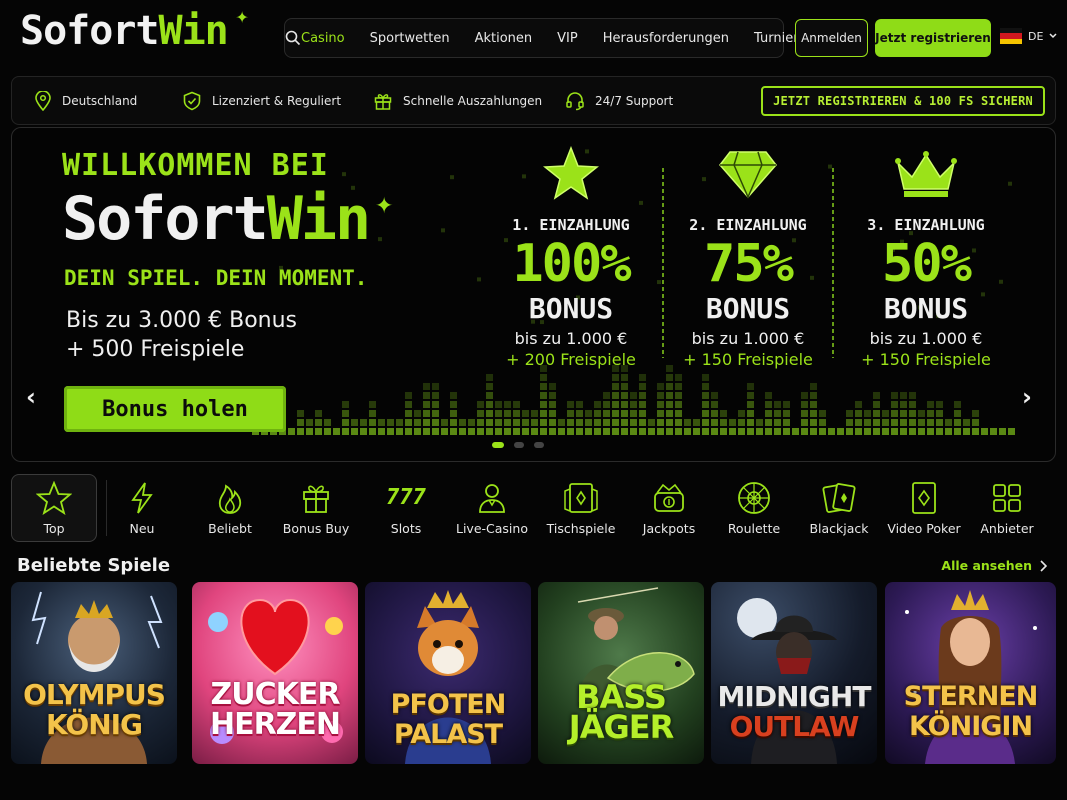 Image resolution: width=1067 pixels, height=800 pixels. Describe the element at coordinates (1027, 397) in the screenshot. I see `carousel-next-arrow-icon: ›` at that location.